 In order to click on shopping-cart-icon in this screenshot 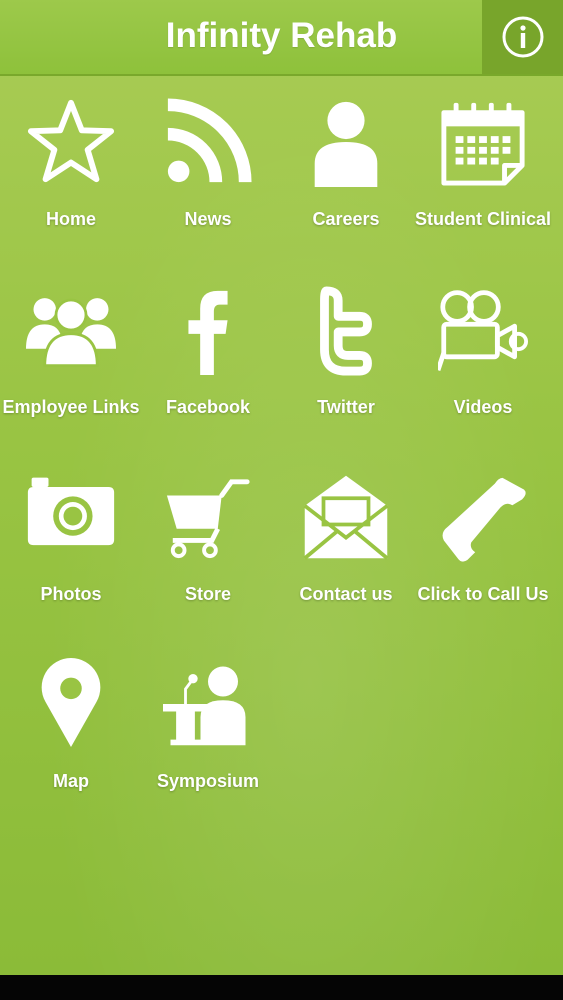, I will do `click(208, 519)`.